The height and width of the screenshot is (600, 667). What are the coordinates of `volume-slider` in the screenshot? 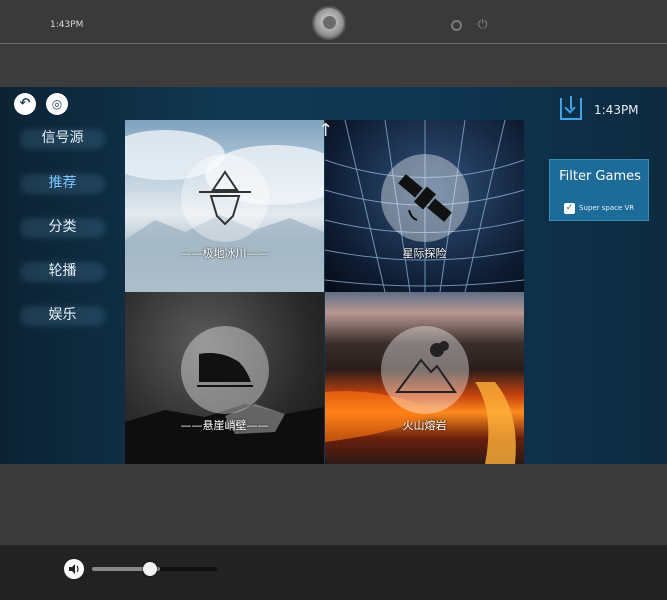 It's located at (154, 569).